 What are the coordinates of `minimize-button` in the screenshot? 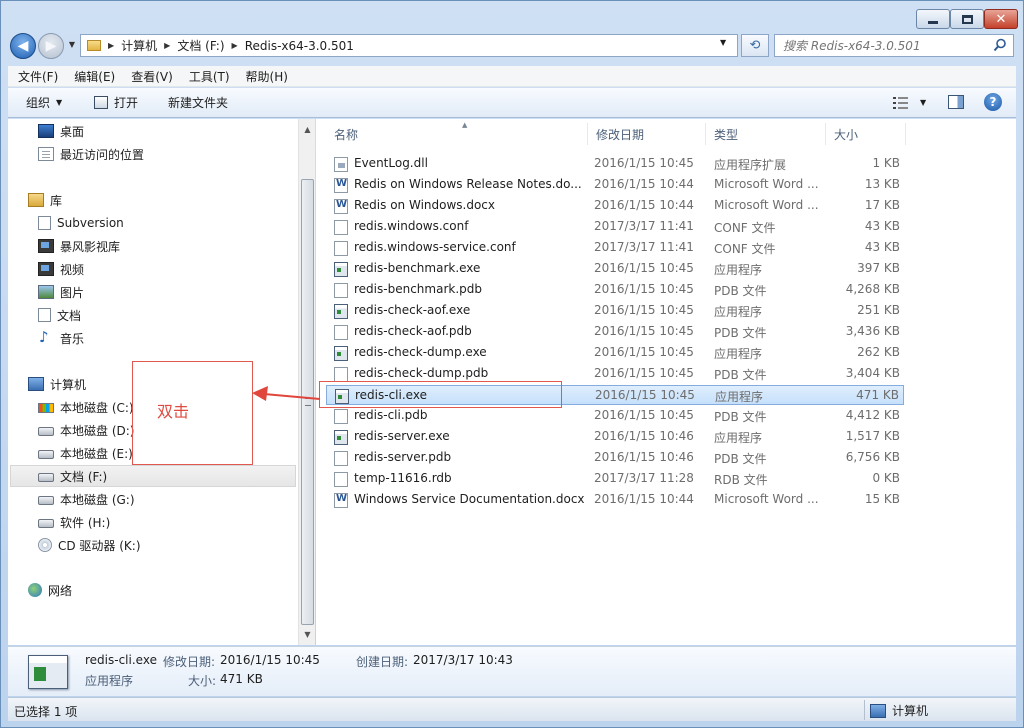 It's located at (933, 19).